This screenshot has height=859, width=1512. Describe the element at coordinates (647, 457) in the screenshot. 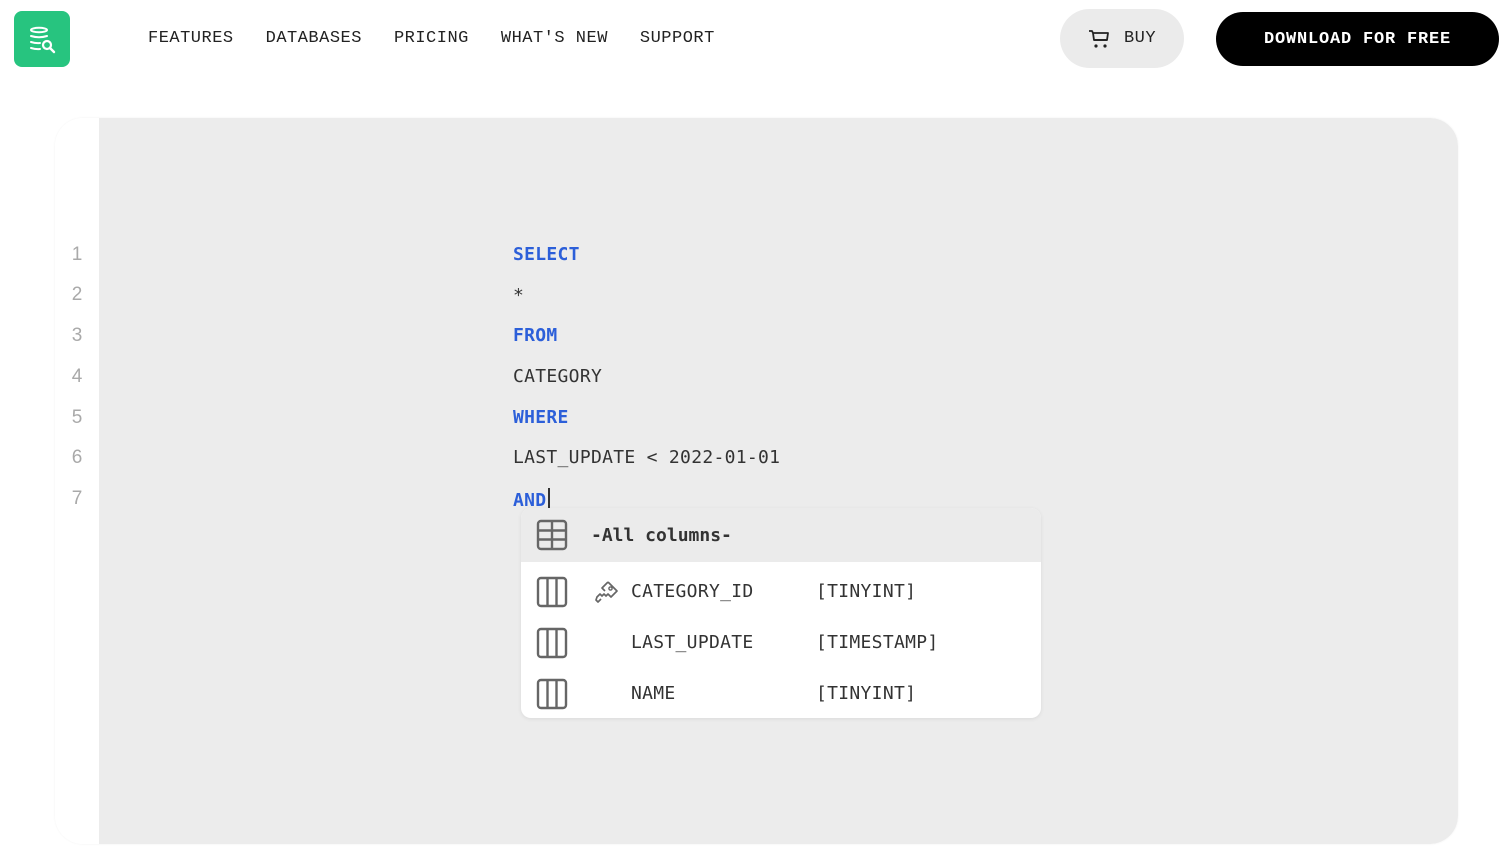

I see `code-line-condition: LAST_UPDATE < 2022-01-01` at that location.